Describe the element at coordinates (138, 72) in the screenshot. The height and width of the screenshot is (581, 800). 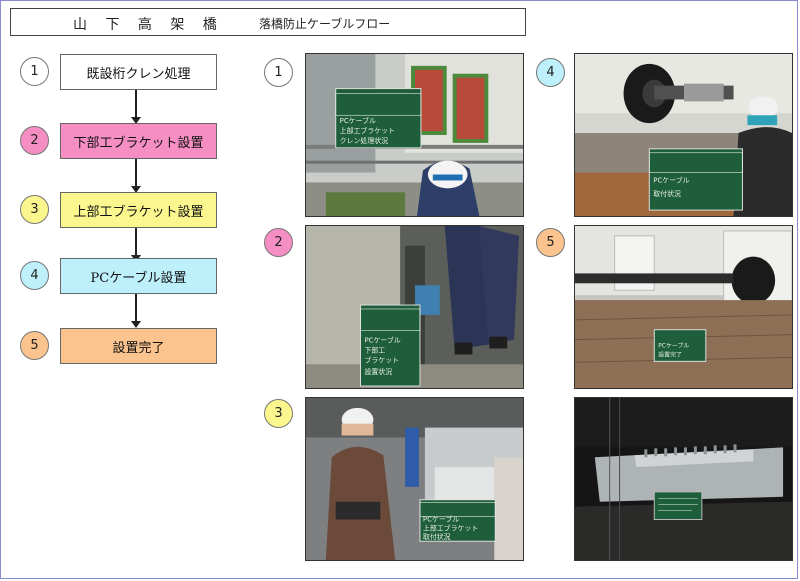
I see `flow-step-1: 既設桁クレン処理` at that location.